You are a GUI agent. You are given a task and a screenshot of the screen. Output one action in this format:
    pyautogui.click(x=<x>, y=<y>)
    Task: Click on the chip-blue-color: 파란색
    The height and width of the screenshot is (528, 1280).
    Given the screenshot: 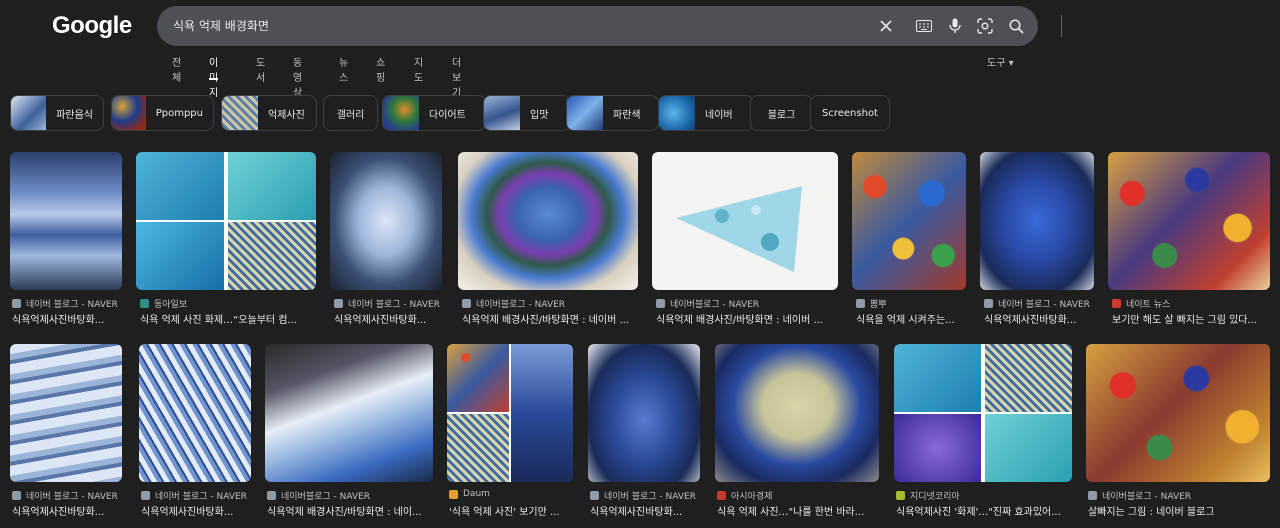 What is the action you would take?
    pyautogui.click(x=612, y=113)
    